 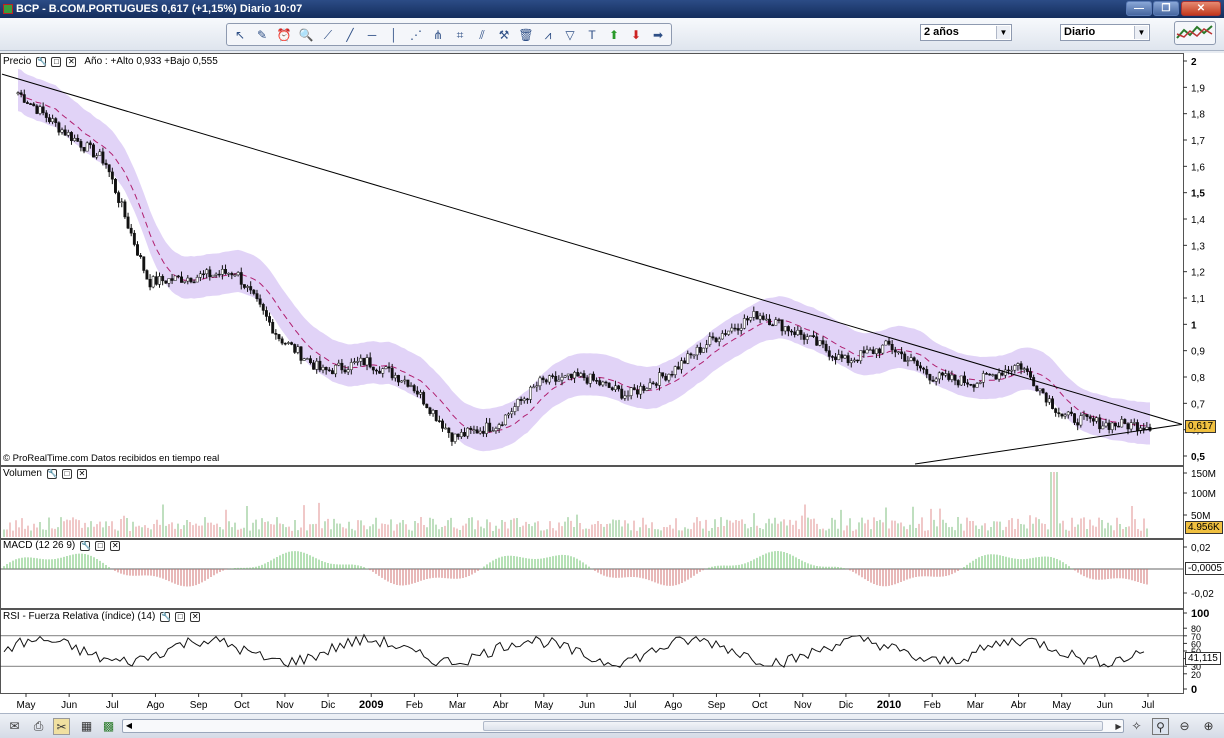 What do you see at coordinates (26, 705) in the screenshot?
I see `x-tick-label: May` at bounding box center [26, 705].